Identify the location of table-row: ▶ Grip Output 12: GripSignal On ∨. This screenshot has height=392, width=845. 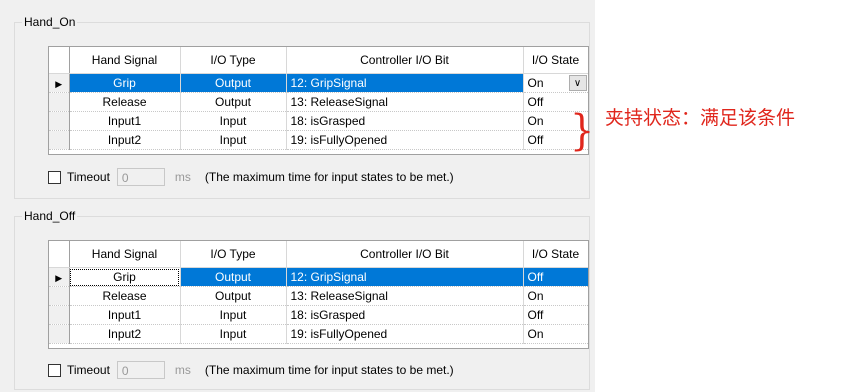
(318, 83).